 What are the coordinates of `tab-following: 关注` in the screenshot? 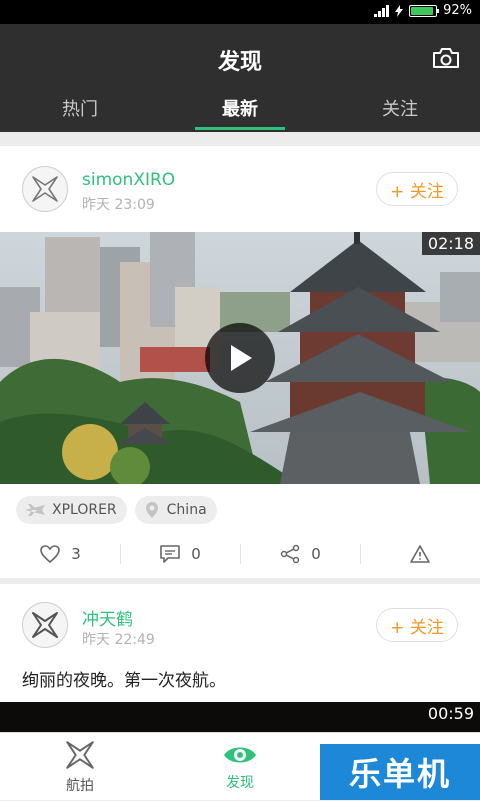 It's located at (400, 108).